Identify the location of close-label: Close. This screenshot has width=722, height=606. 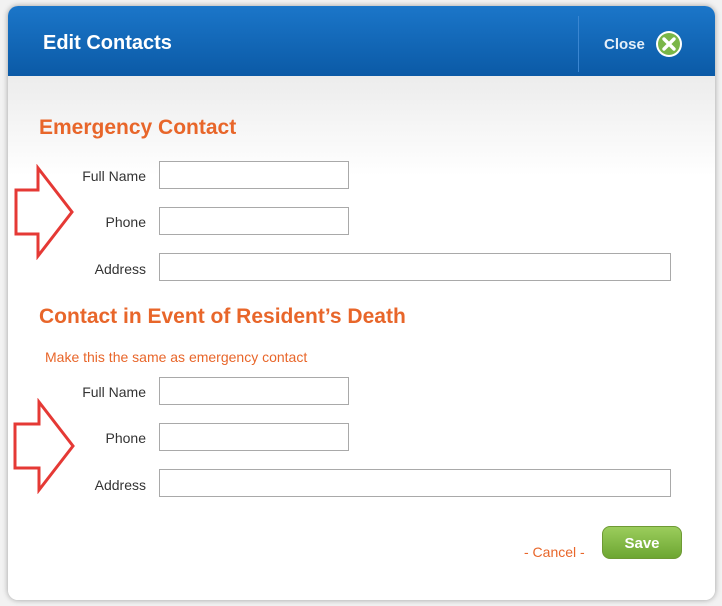
(624, 44).